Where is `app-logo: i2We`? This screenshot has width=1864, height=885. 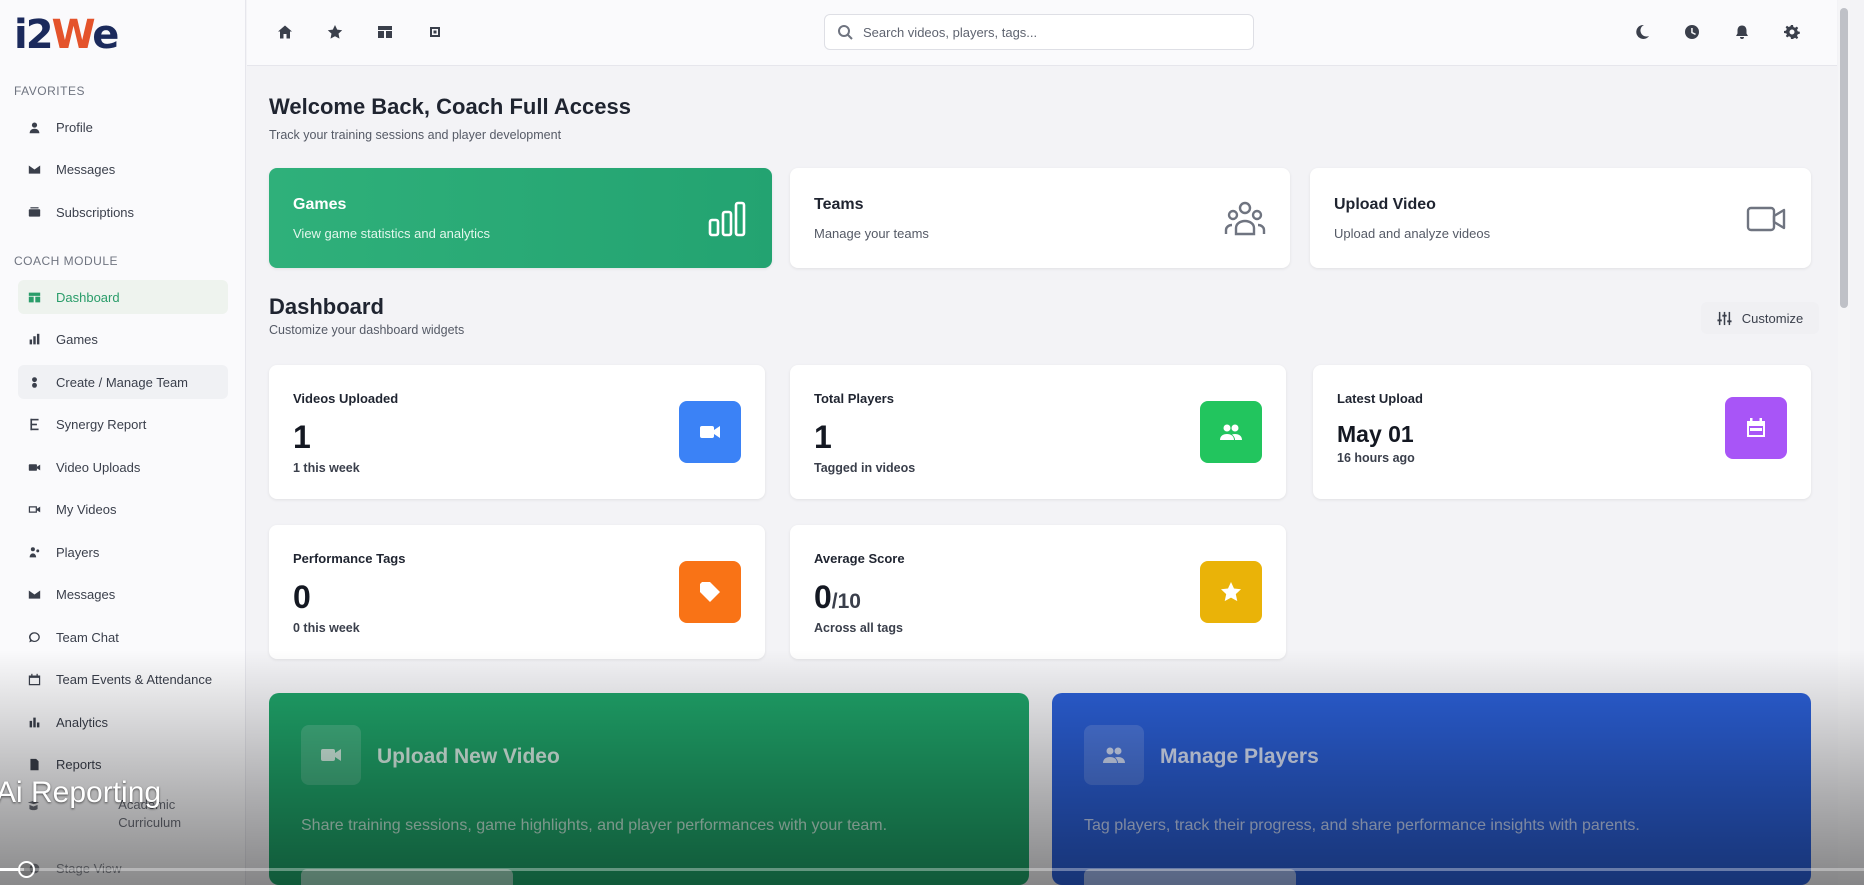 app-logo: i2We is located at coordinates (66, 35).